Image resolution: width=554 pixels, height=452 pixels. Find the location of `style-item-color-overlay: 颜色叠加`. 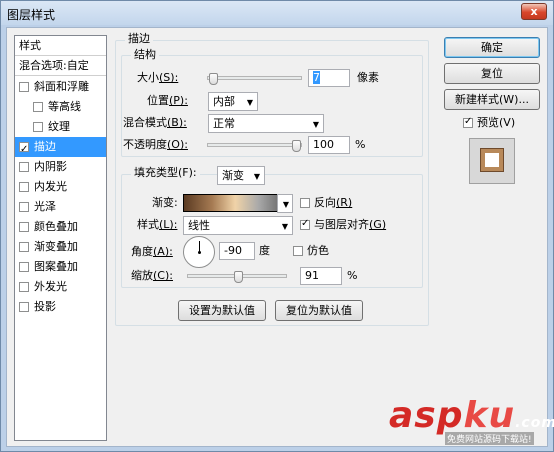

style-item-color-overlay: 颜色叠加 is located at coordinates (60, 227).